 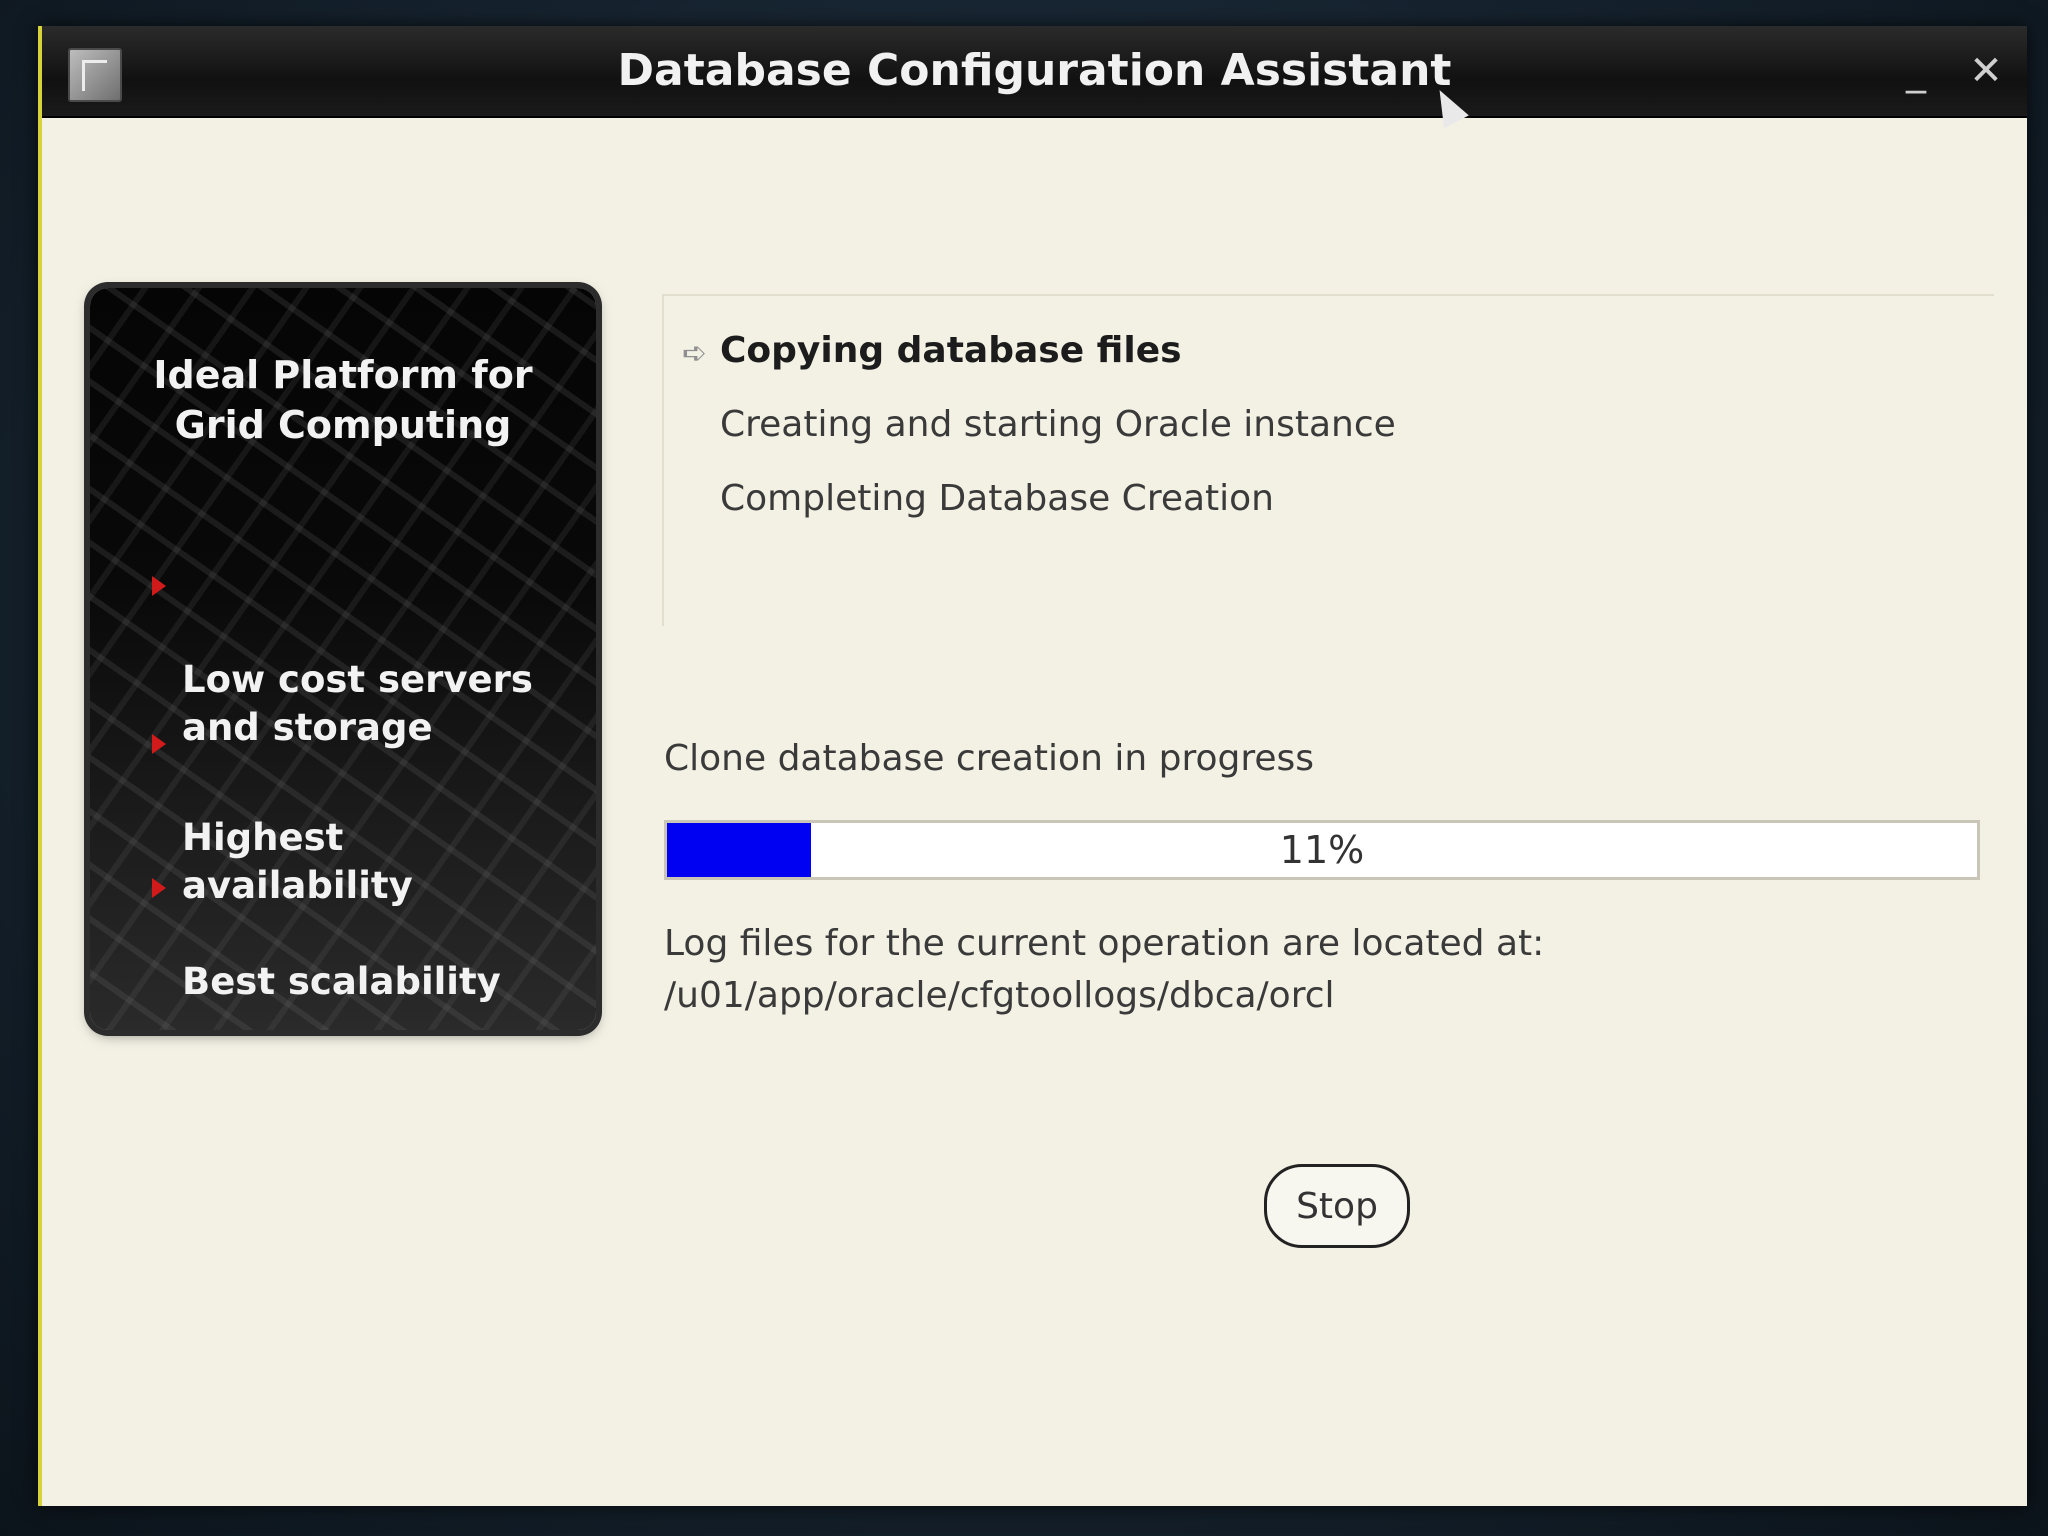 I want to click on title-bar: Database Configuration Assistant _ ✕, so click(x=1034, y=77).